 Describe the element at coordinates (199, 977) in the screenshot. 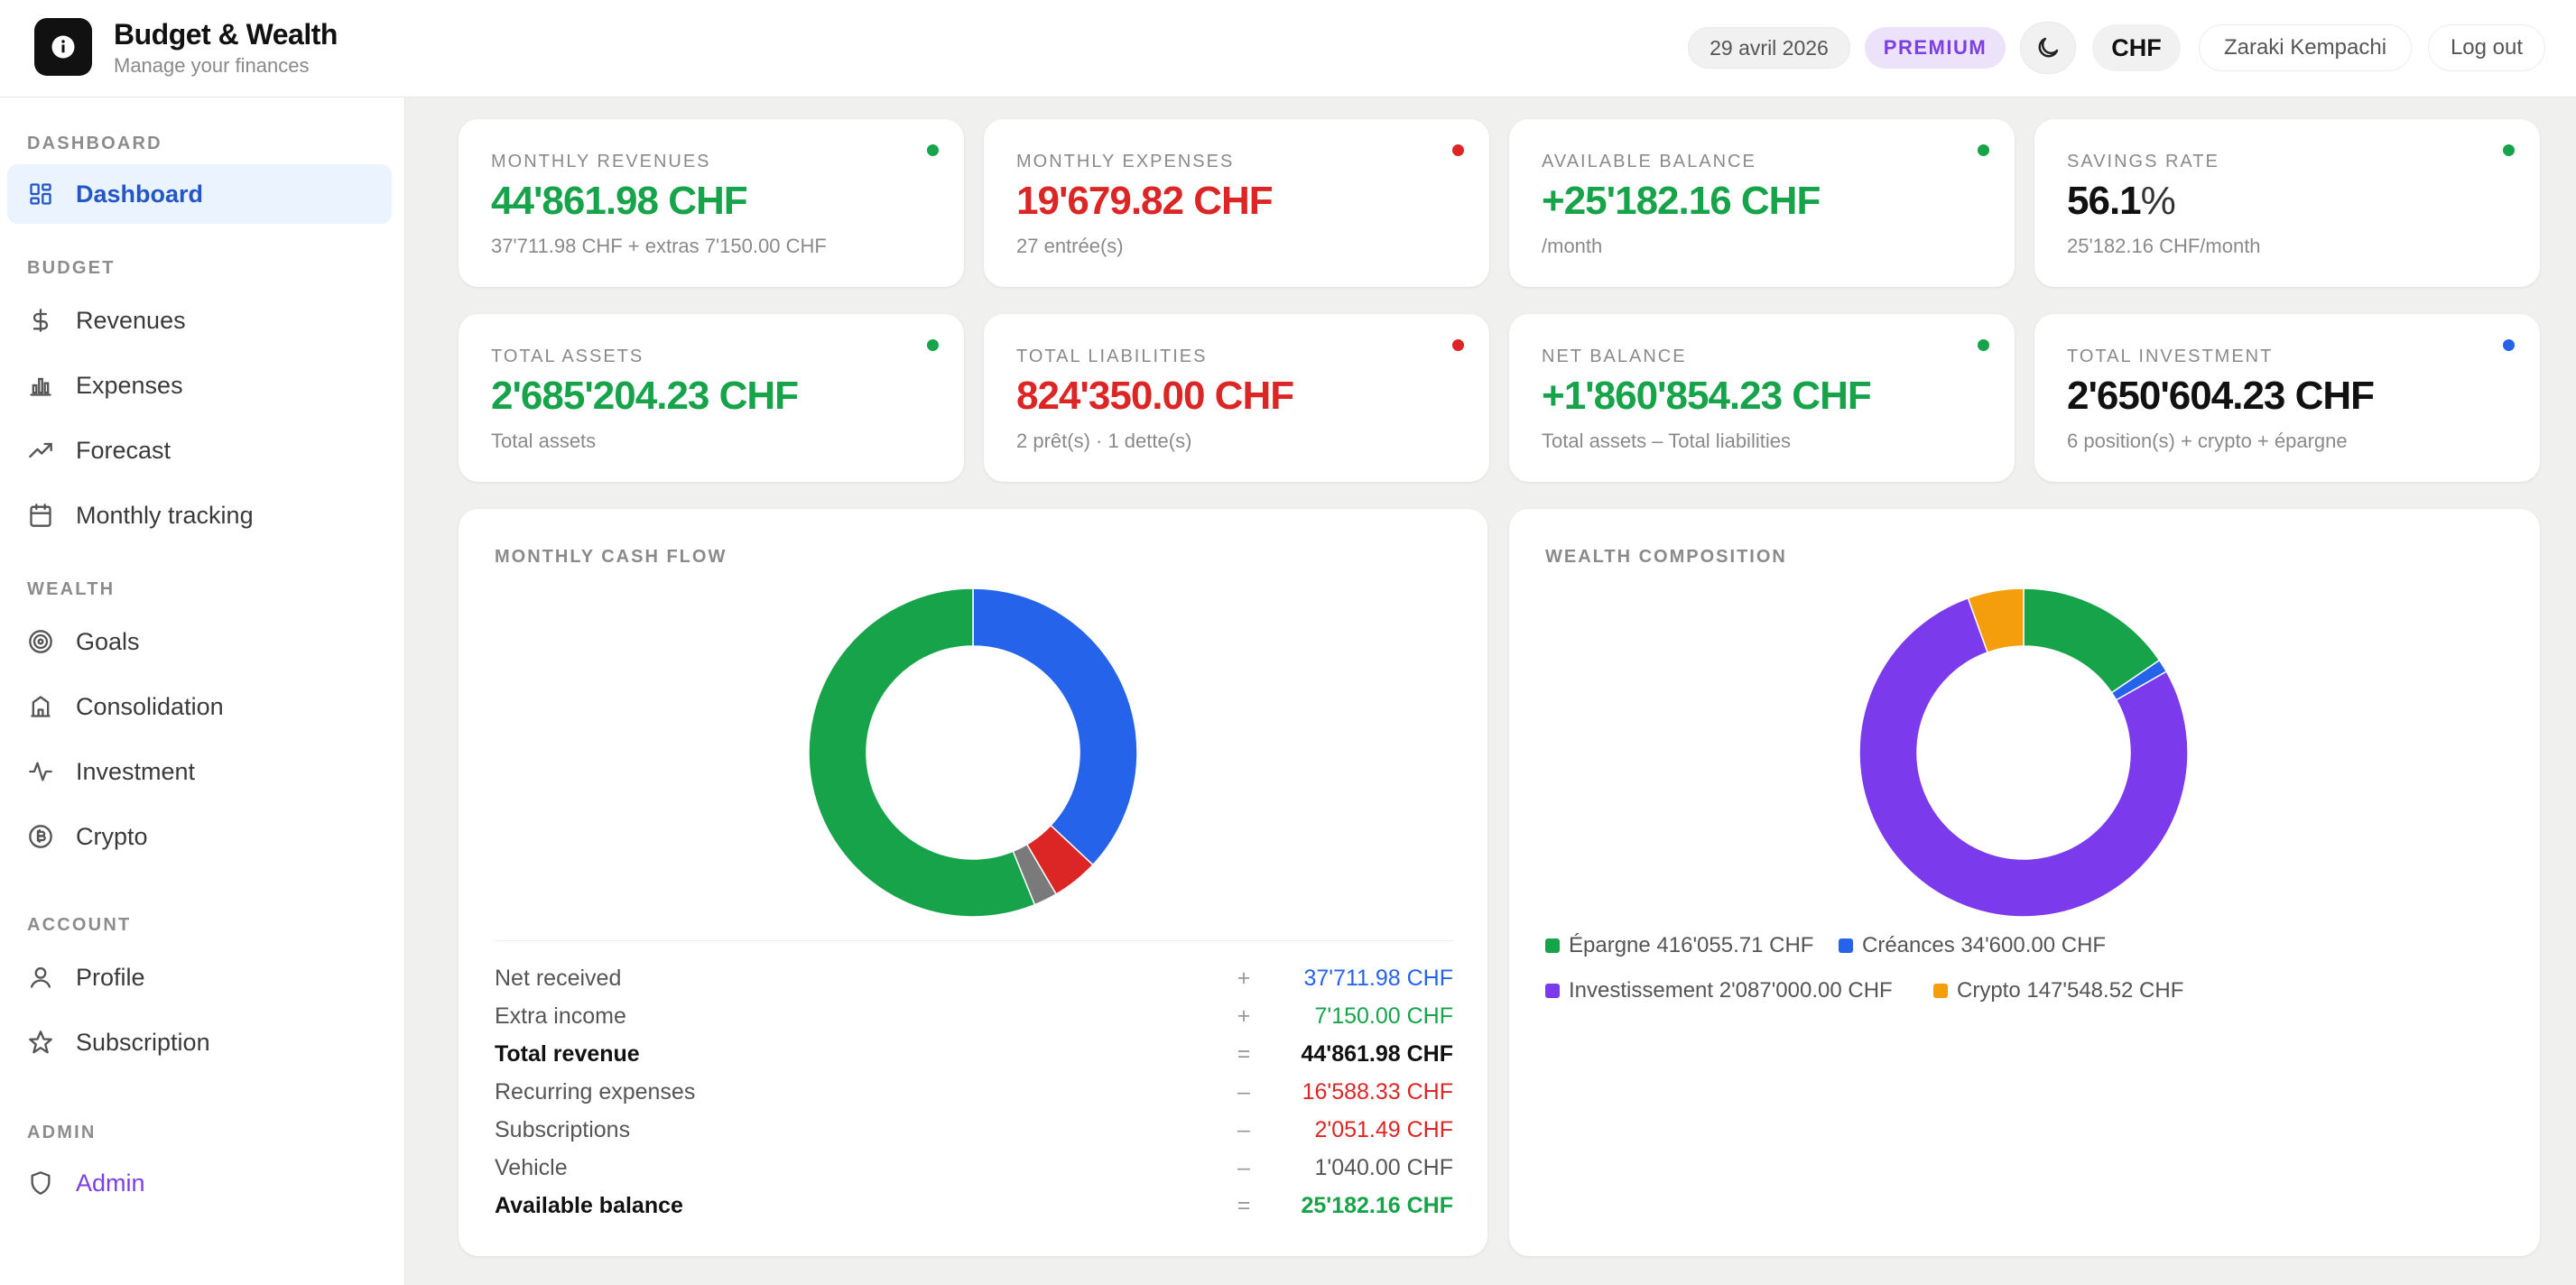

I see `sidebar-item-profile: Profile` at that location.